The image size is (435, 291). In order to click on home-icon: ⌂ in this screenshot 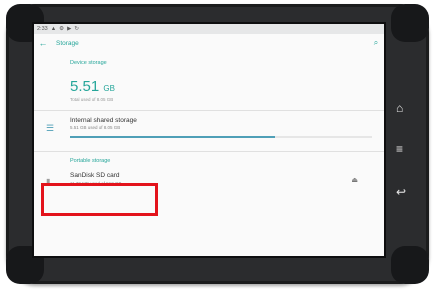, I will do `click(399, 108)`.